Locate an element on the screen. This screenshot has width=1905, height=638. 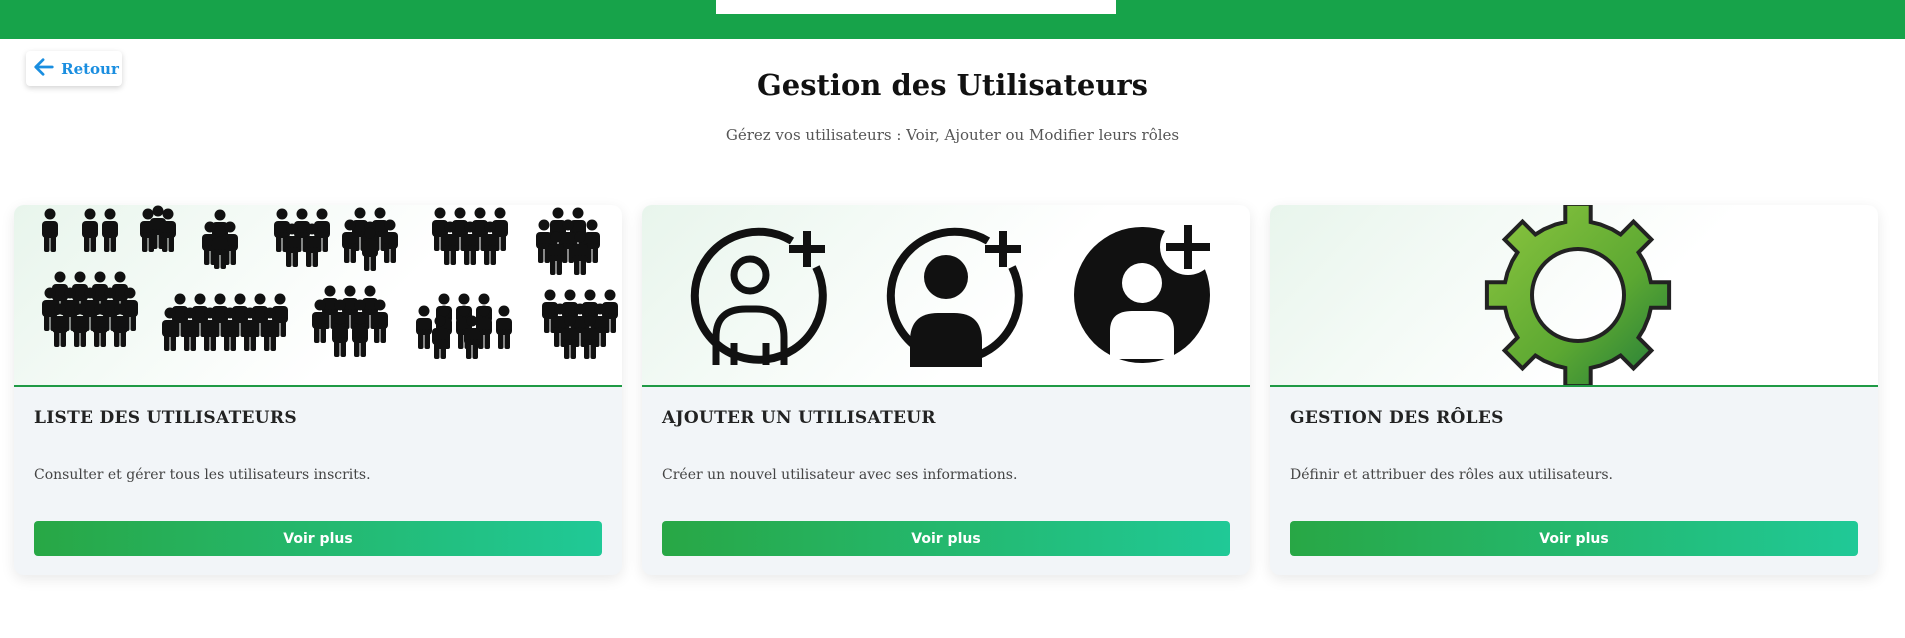
add-user-see-more-button: Voir plus is located at coordinates (946, 538).